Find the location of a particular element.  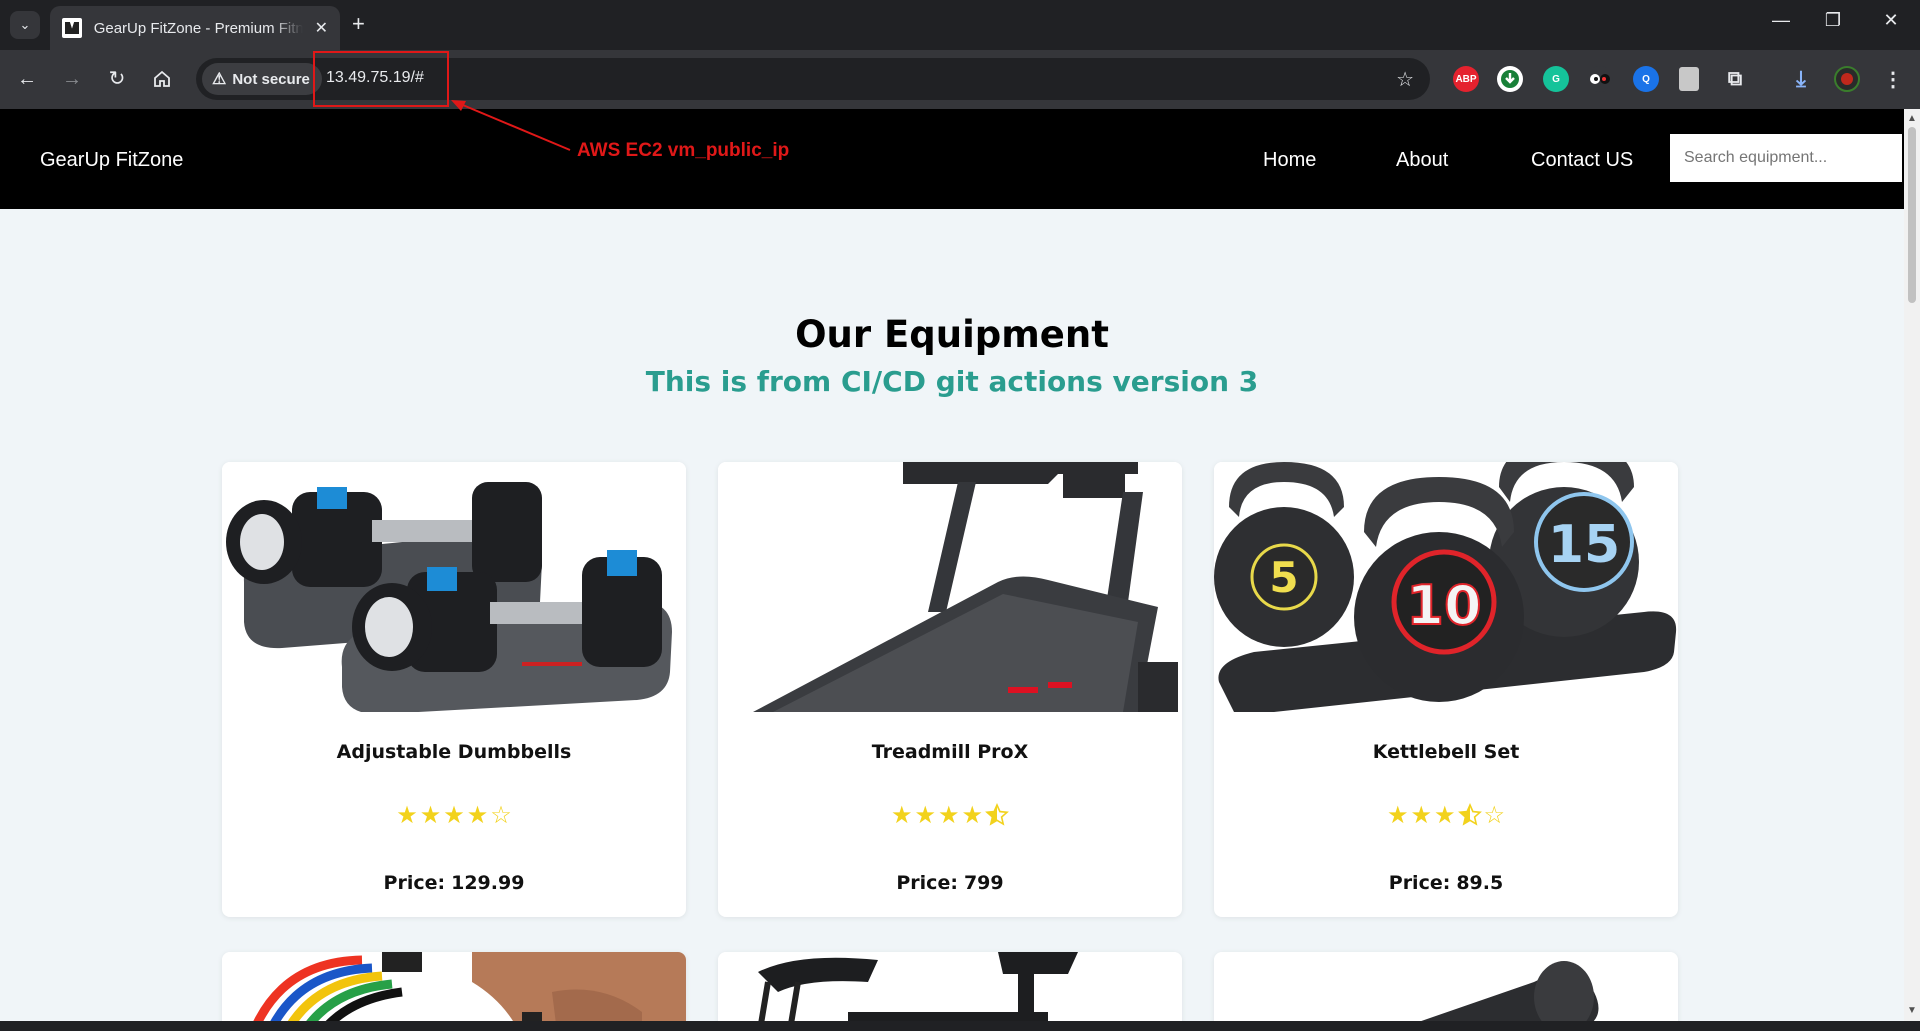

product-card-kettlebells: 5 15 10 Kettlebell Set ★ ★ ★ ☆ Price: 89.5 is located at coordinates (1446, 689).